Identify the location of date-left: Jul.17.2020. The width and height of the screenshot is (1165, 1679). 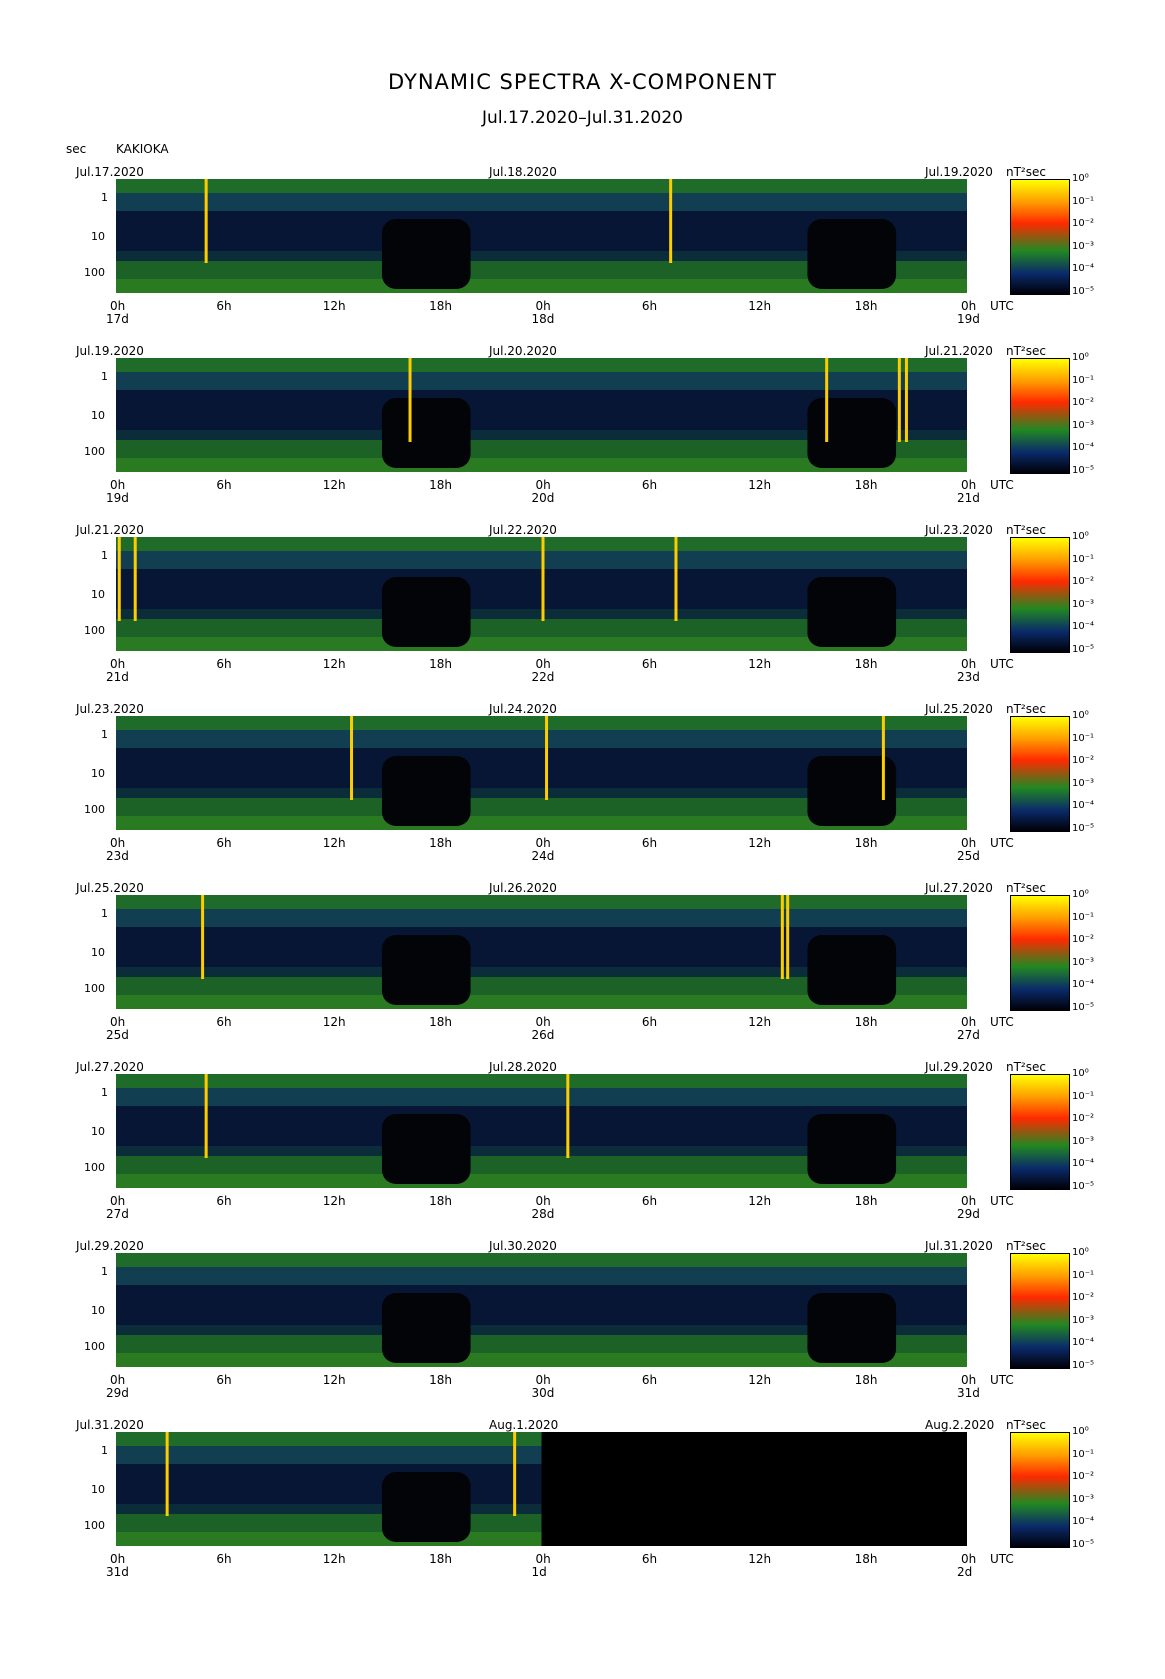
(110, 172).